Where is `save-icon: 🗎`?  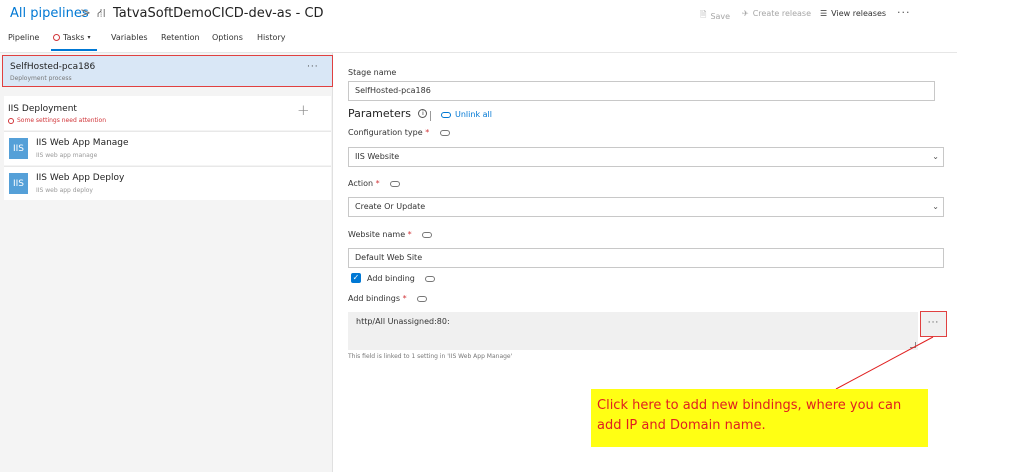
save-icon: 🗎 is located at coordinates (703, 14).